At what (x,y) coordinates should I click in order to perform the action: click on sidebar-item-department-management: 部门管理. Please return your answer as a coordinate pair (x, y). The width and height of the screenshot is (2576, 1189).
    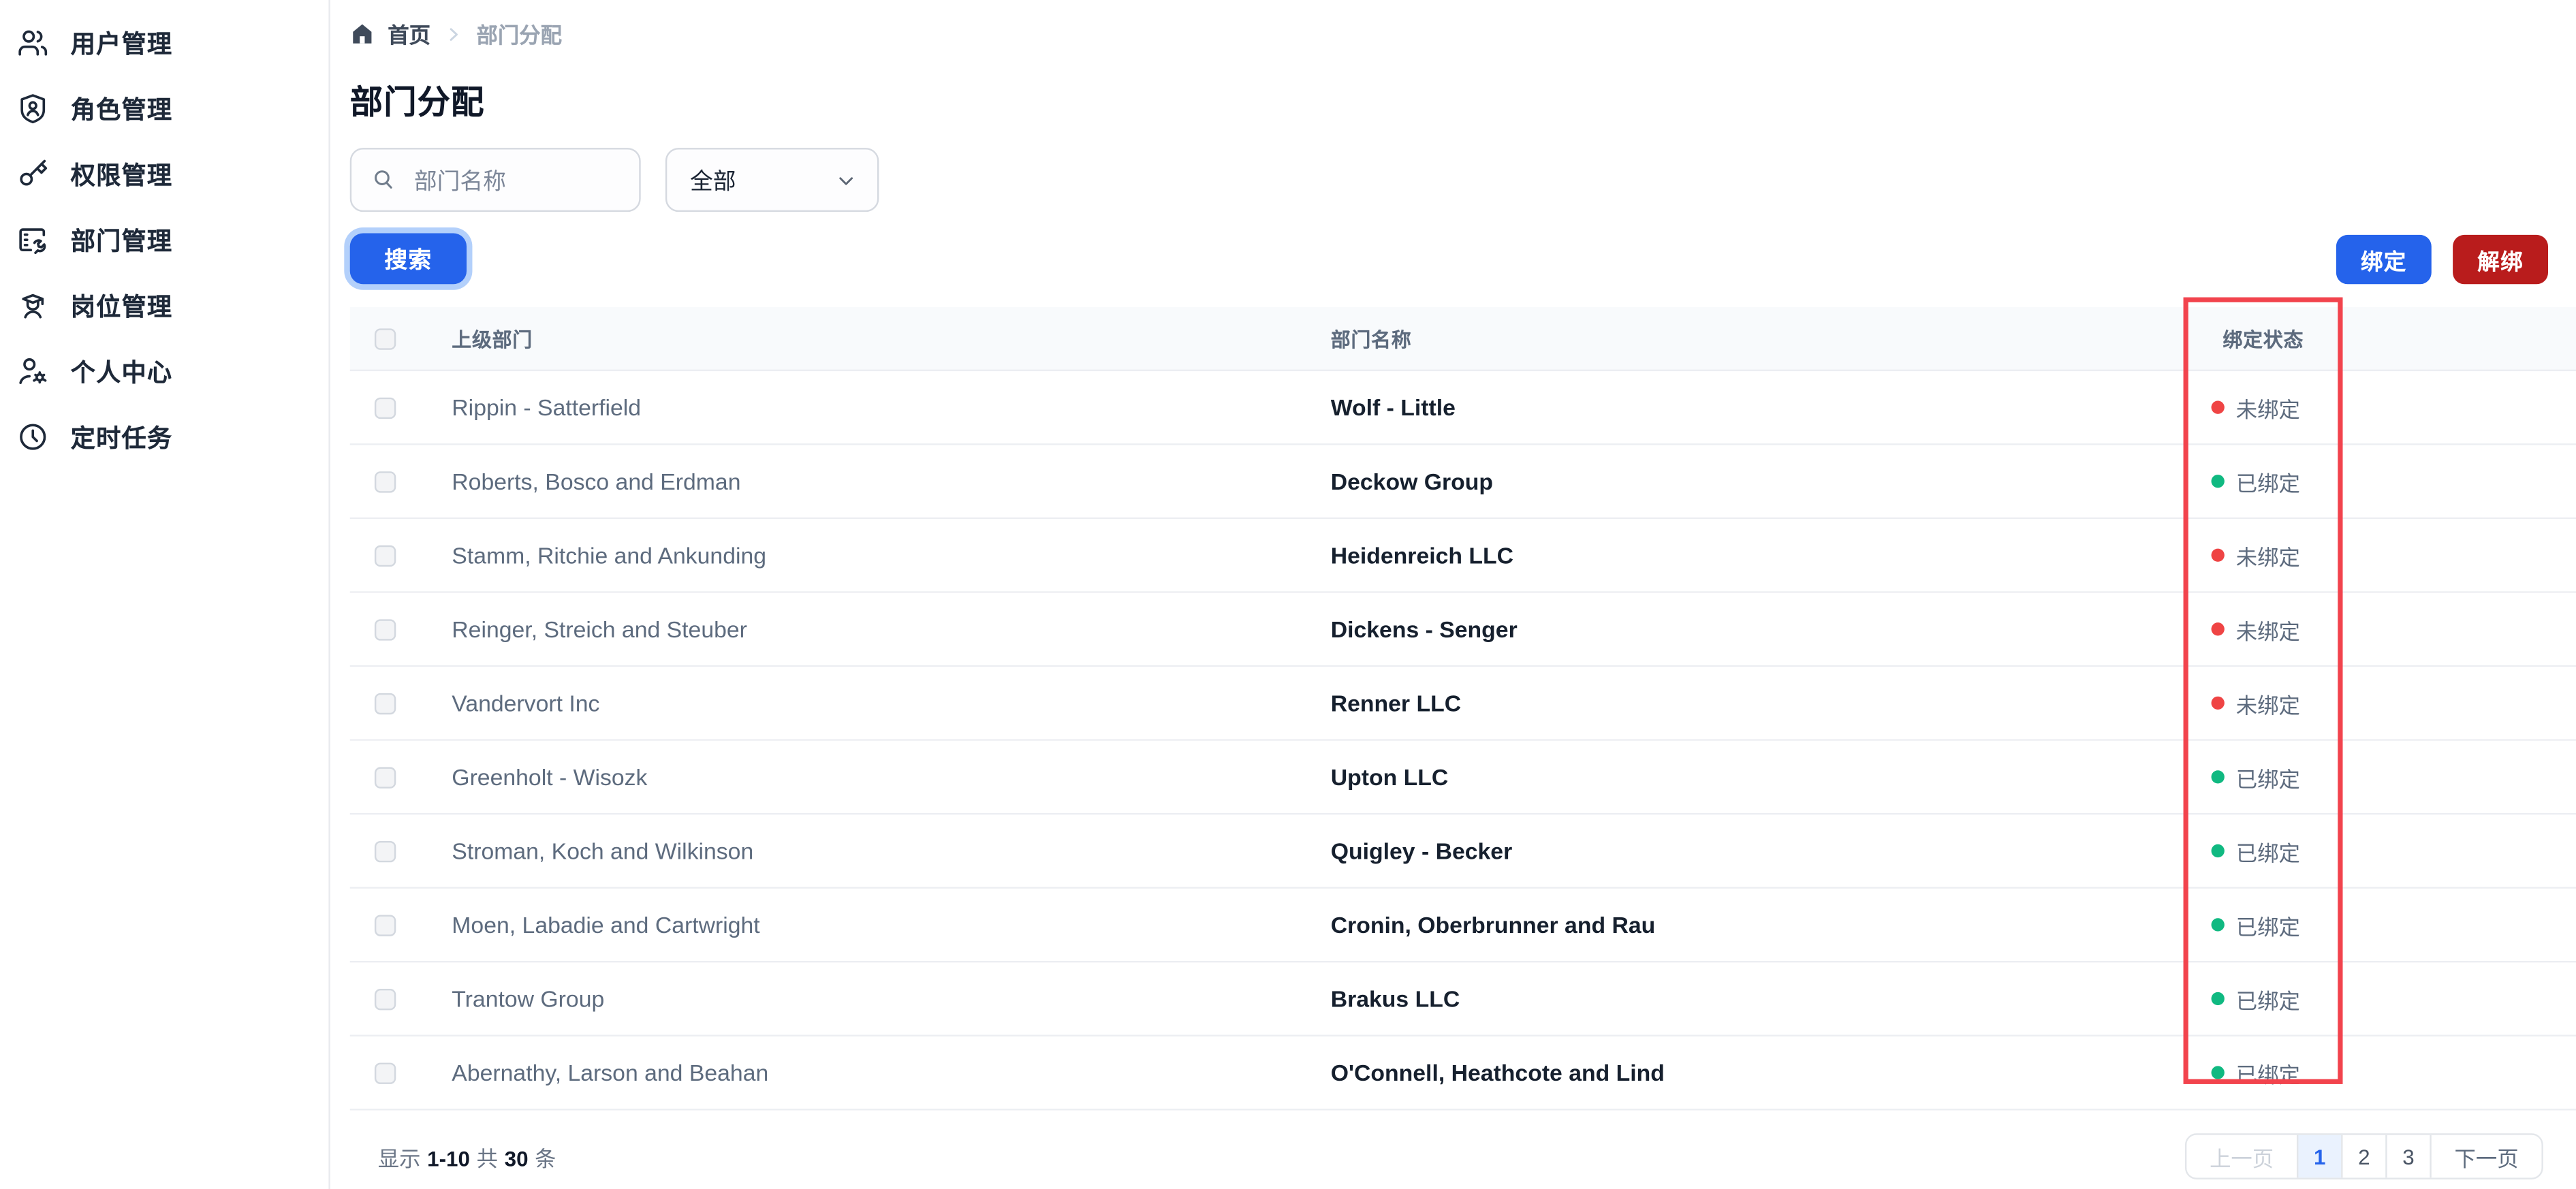
    Looking at the image, I should click on (164, 240).